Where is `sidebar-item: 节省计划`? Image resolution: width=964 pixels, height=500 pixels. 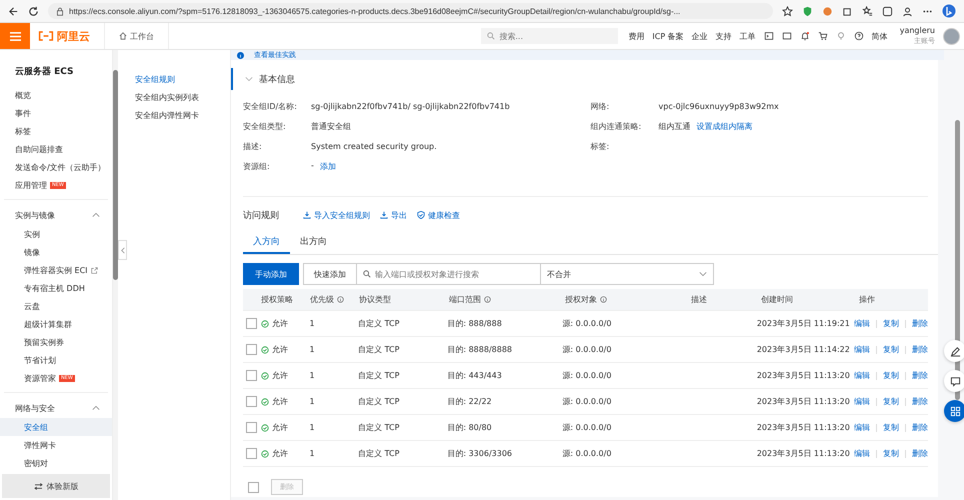
sidebar-item: 节省计划 is located at coordinates (56, 360).